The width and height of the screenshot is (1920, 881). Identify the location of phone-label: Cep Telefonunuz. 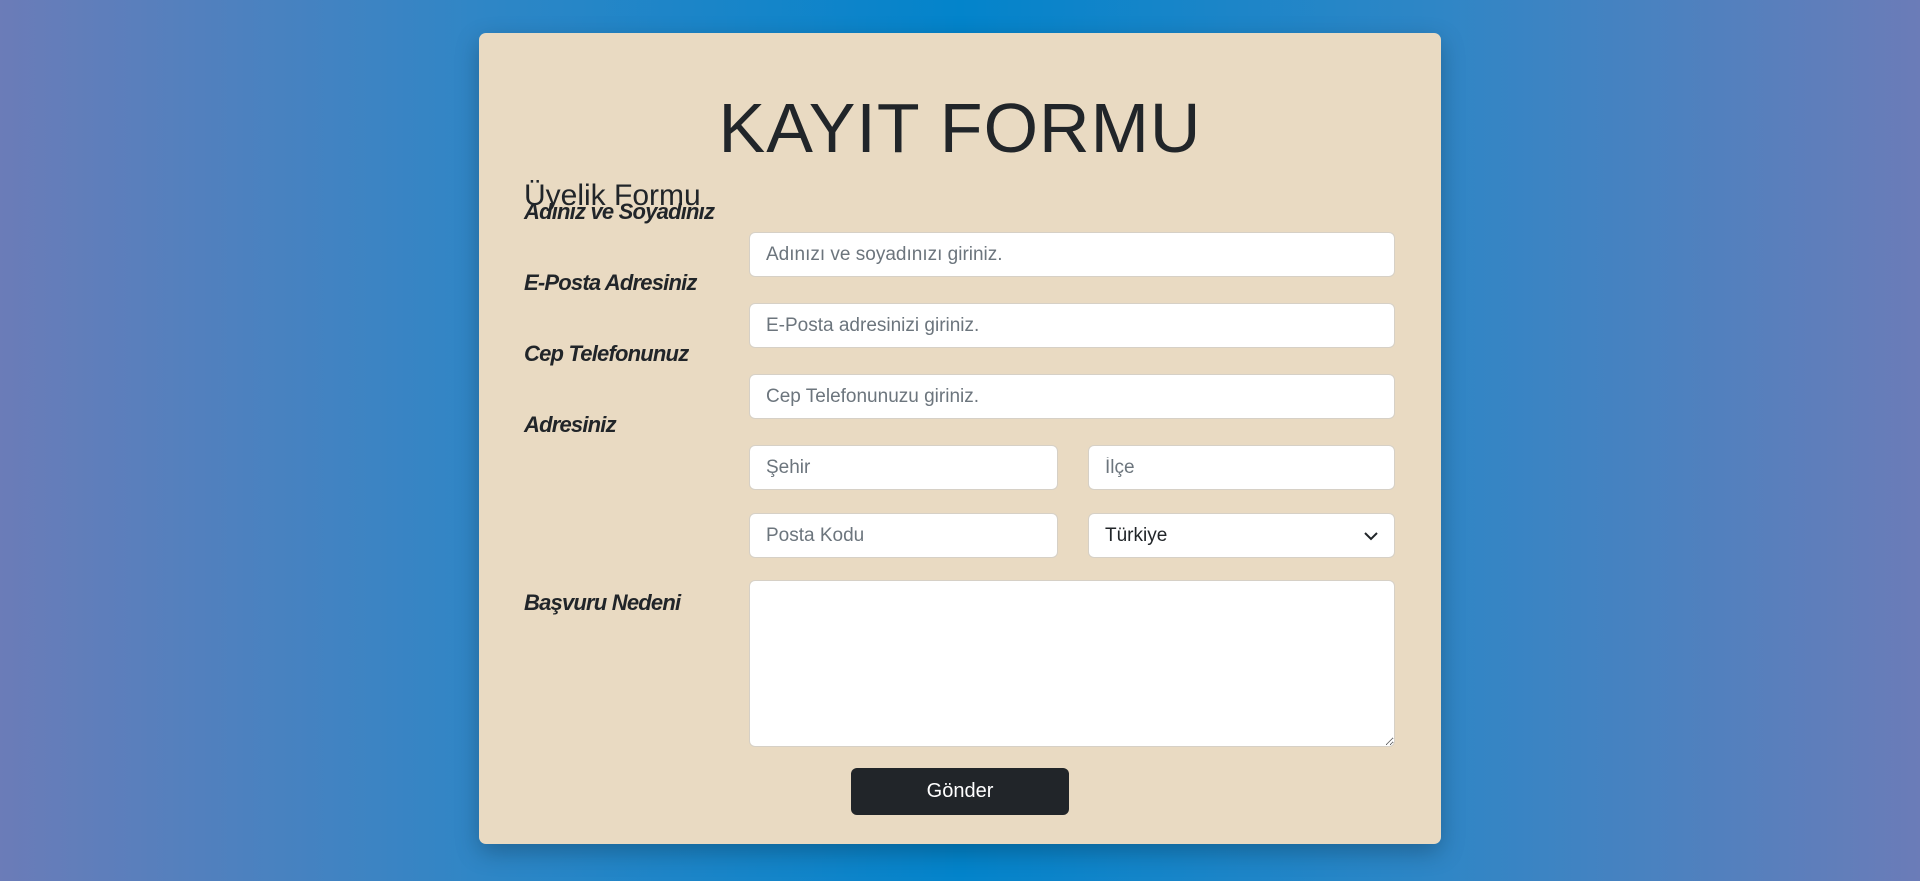
(606, 353).